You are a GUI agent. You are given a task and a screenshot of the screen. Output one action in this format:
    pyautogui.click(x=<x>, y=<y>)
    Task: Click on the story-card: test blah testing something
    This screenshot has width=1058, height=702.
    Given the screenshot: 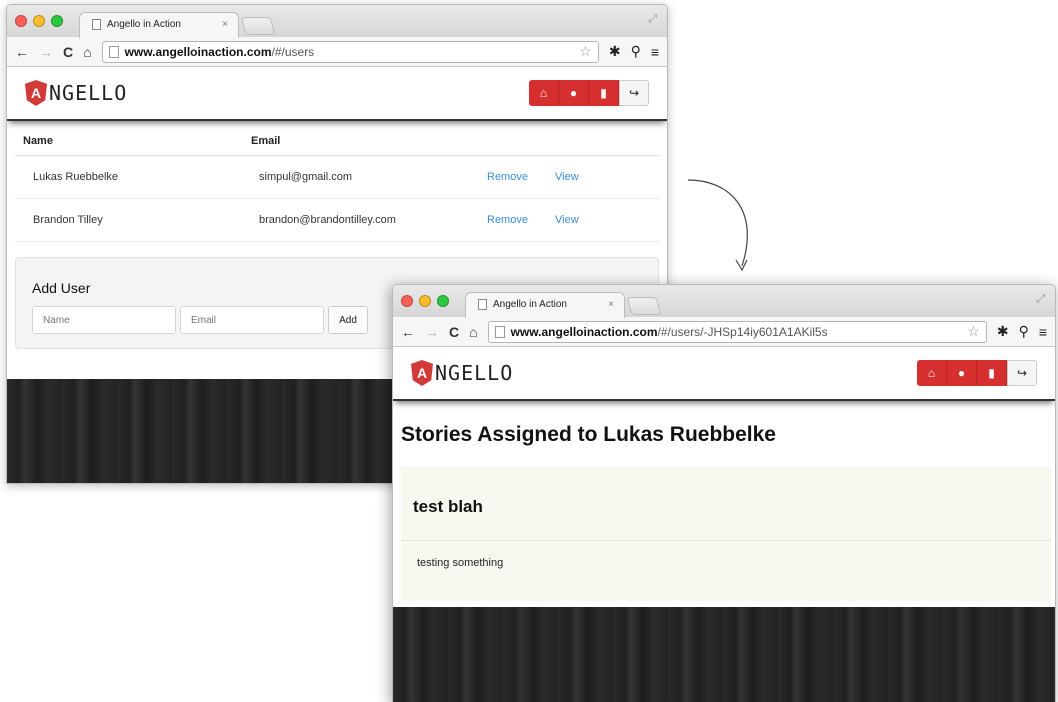 What is the action you would take?
    pyautogui.click(x=726, y=534)
    